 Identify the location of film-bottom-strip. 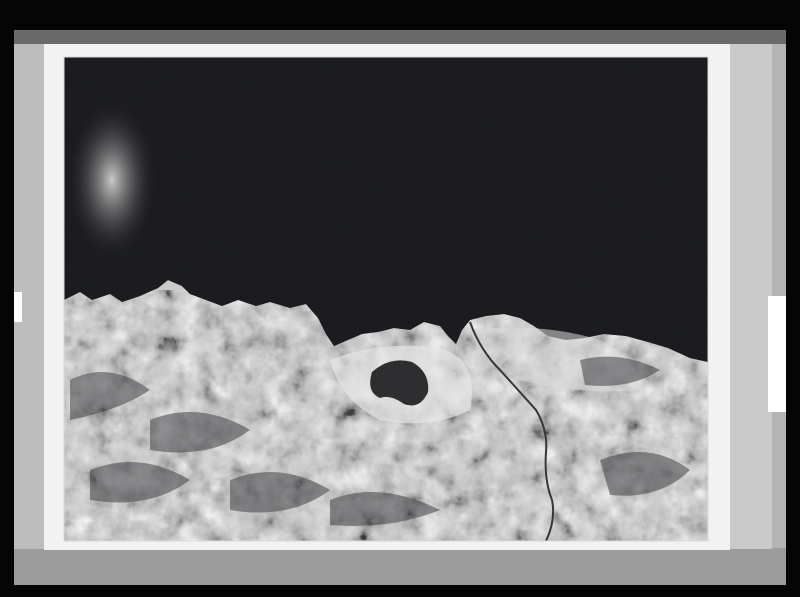
(400, 566).